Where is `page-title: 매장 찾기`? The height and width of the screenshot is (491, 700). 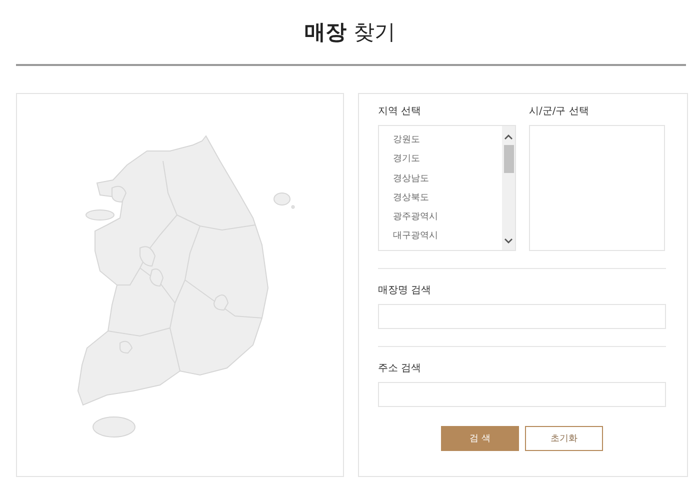
page-title: 매장 찾기 is located at coordinates (350, 32).